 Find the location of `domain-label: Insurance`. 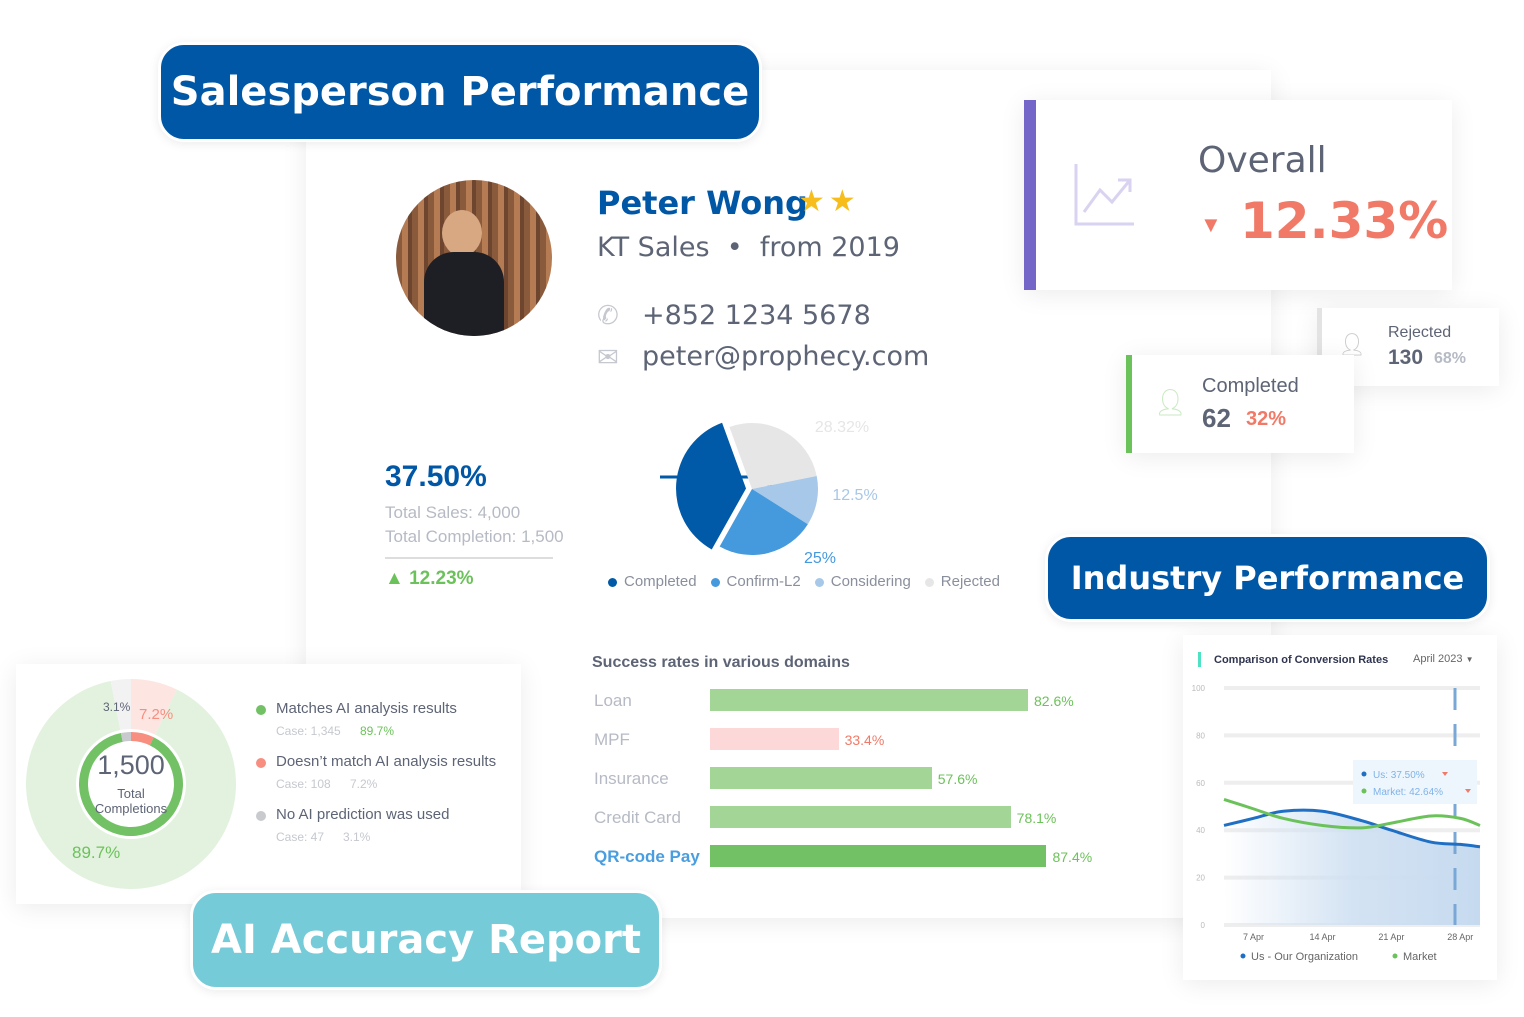

domain-label: Insurance is located at coordinates (631, 778).